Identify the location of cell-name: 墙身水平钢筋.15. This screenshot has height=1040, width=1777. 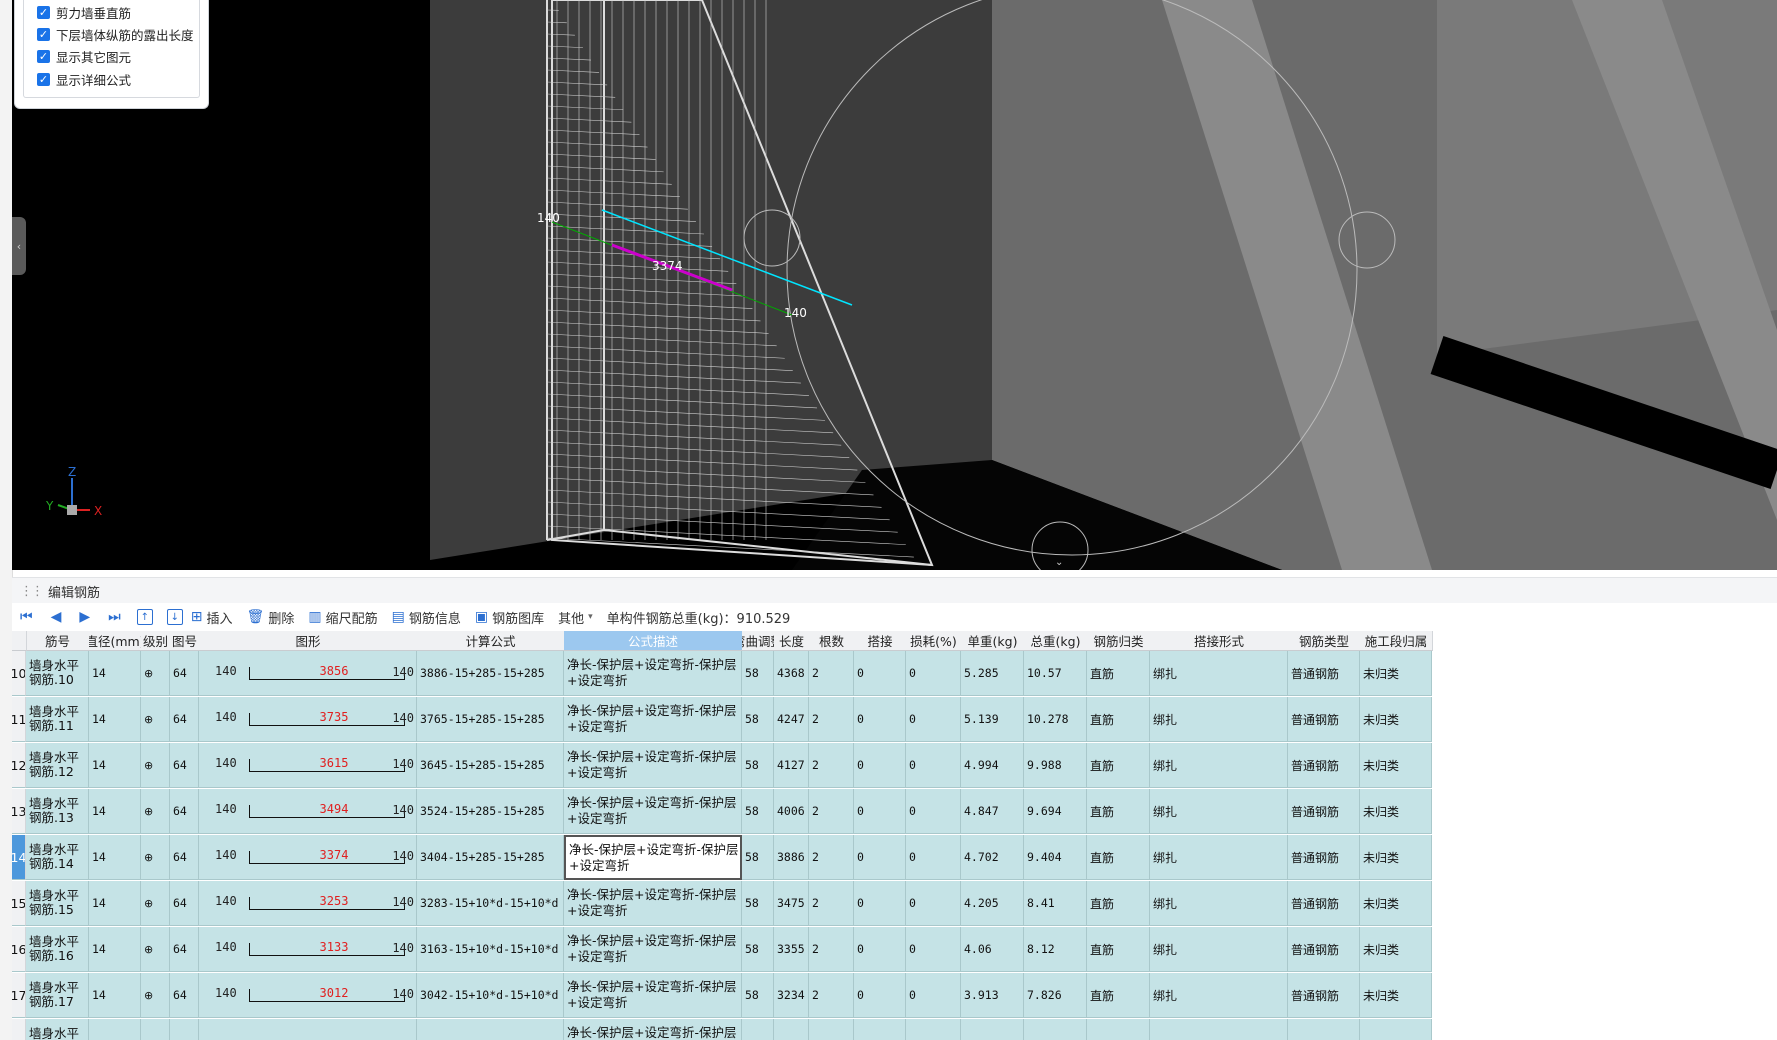
(57, 903).